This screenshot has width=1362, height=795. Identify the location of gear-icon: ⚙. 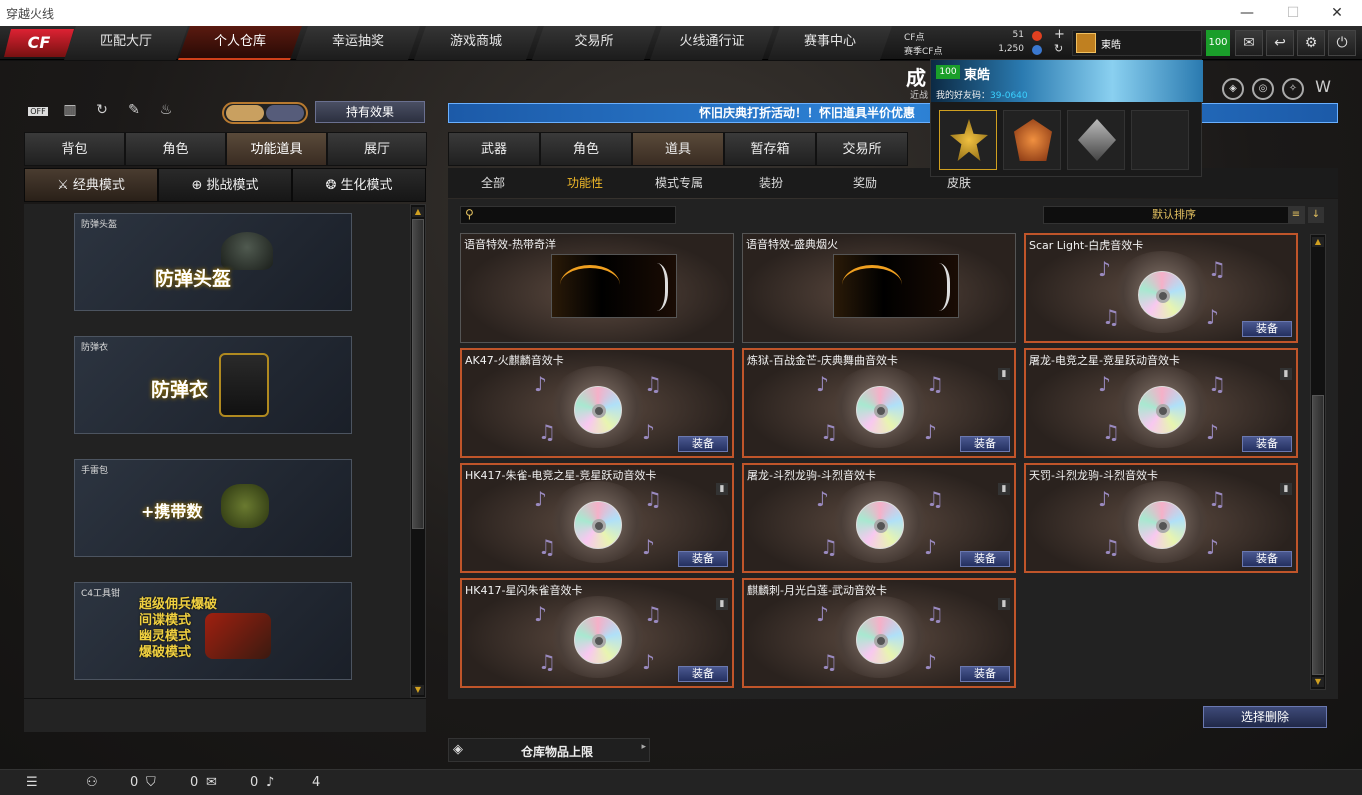
(1311, 43).